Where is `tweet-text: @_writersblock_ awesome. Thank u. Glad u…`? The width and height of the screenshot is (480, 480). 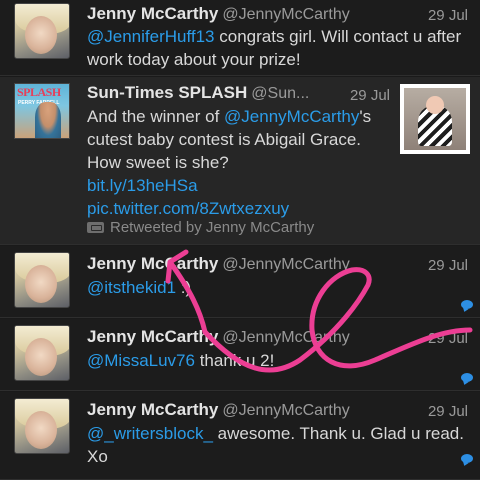 tweet-text: @_writersblock_ awesome. Thank u. Glad u… is located at coordinates (275, 445).